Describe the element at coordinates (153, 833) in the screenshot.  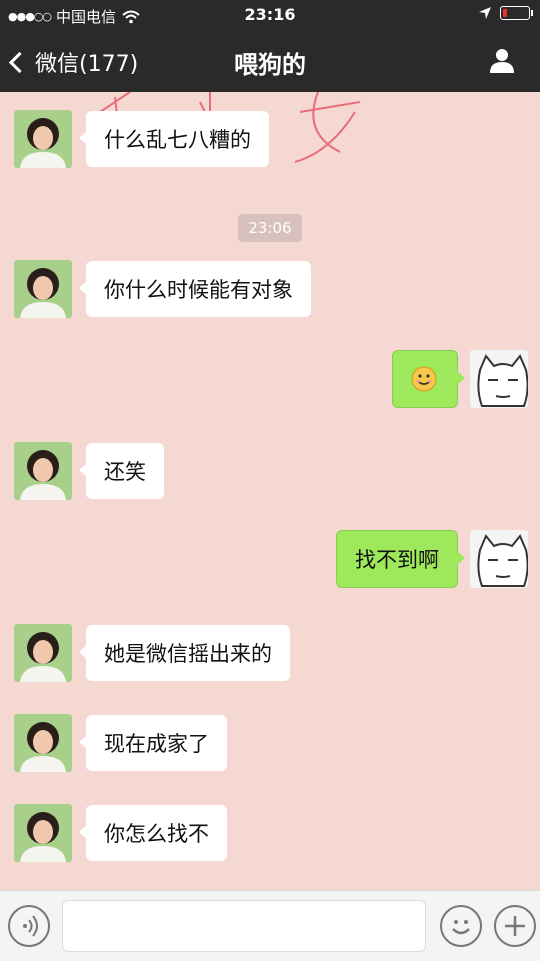
I see `message-bubble: 你怎么找不` at that location.